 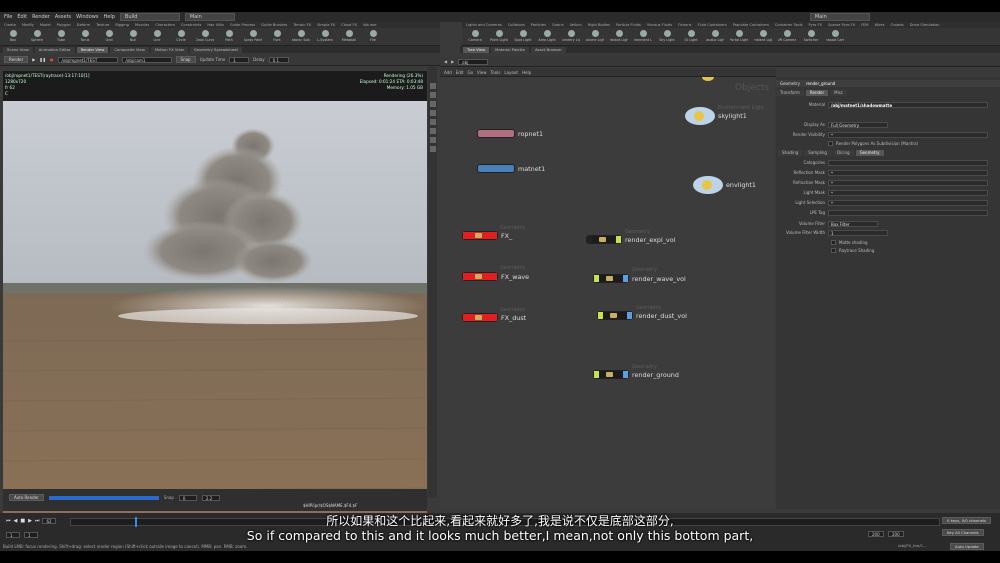 What do you see at coordinates (482, 72) in the screenshot?
I see `network-menu-view: View` at bounding box center [482, 72].